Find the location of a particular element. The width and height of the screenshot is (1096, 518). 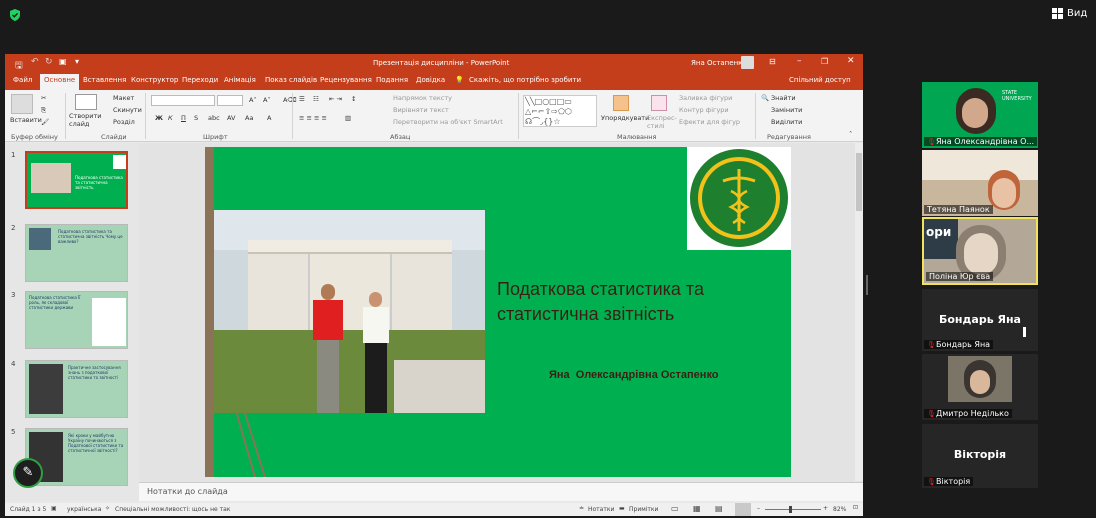

shape-fill-button: Заливка фігури is located at coordinates (705, 98).